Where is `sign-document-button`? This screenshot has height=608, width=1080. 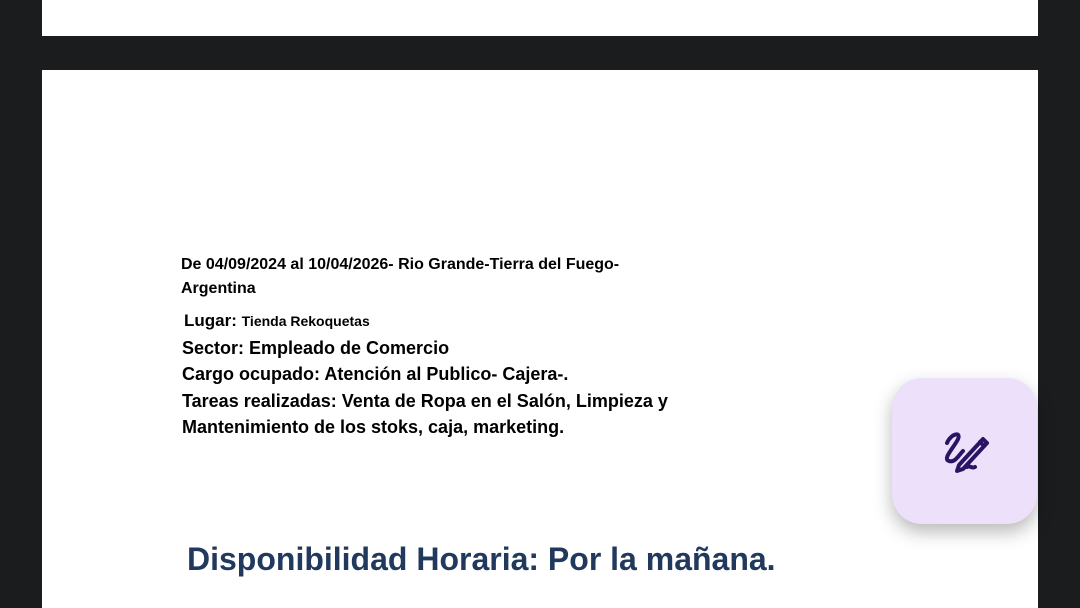 sign-document-button is located at coordinates (964, 451).